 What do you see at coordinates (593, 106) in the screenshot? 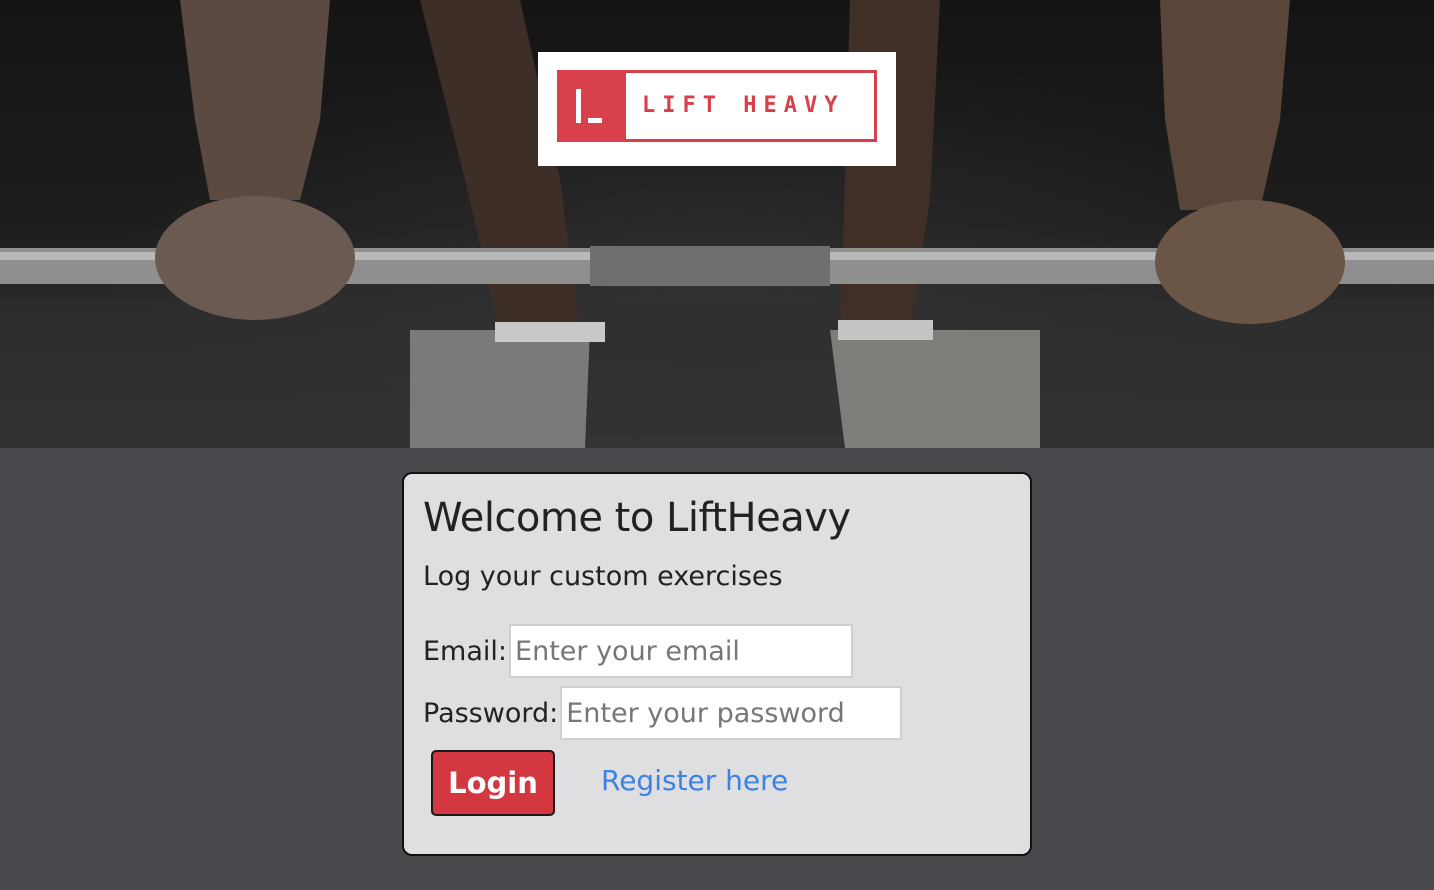
I see `logo-mark-icon` at bounding box center [593, 106].